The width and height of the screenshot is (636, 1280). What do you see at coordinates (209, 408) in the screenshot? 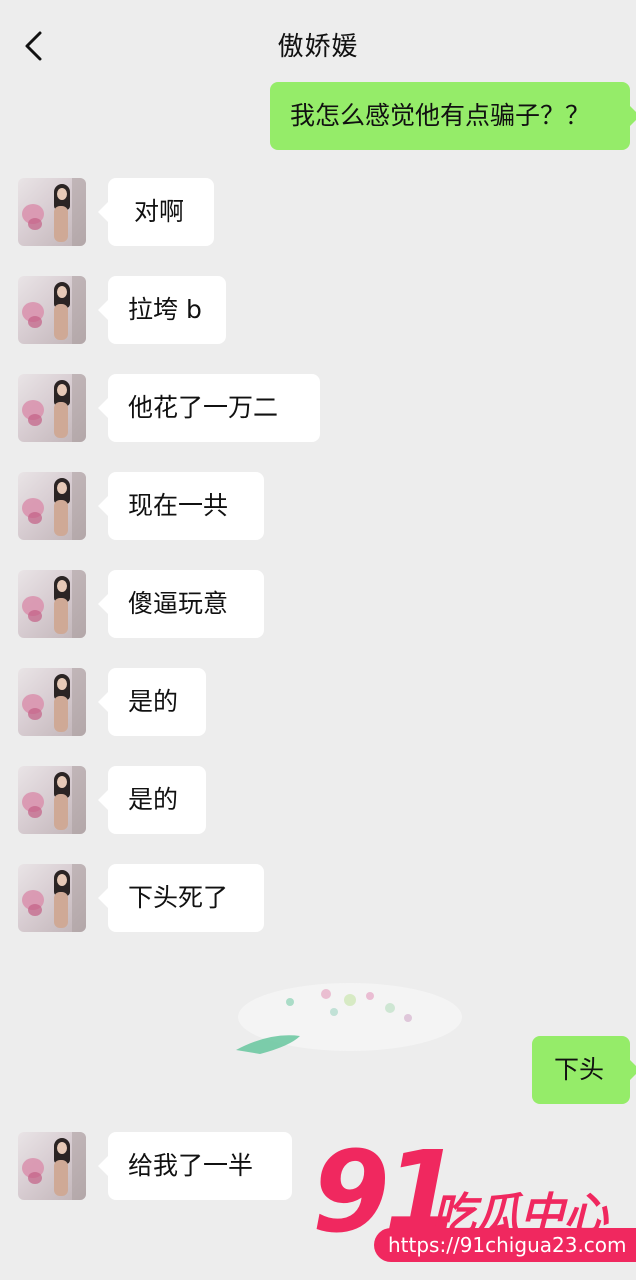
I see `message-bubble-received: 他花了一万二` at bounding box center [209, 408].